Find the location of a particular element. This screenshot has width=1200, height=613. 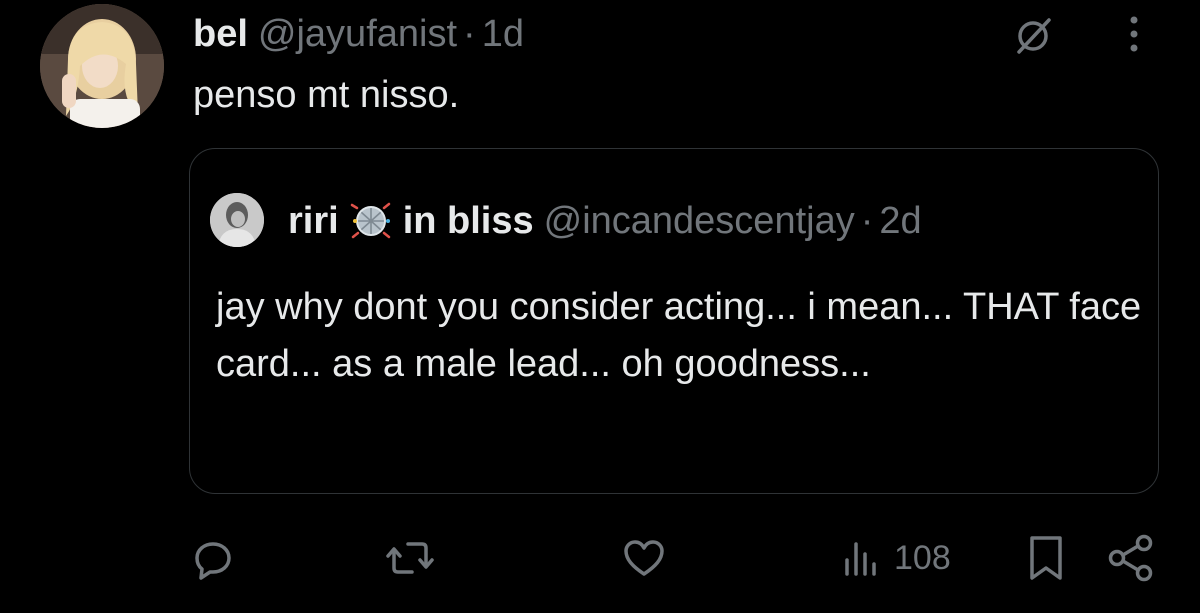

share-button is located at coordinates (1131, 558).